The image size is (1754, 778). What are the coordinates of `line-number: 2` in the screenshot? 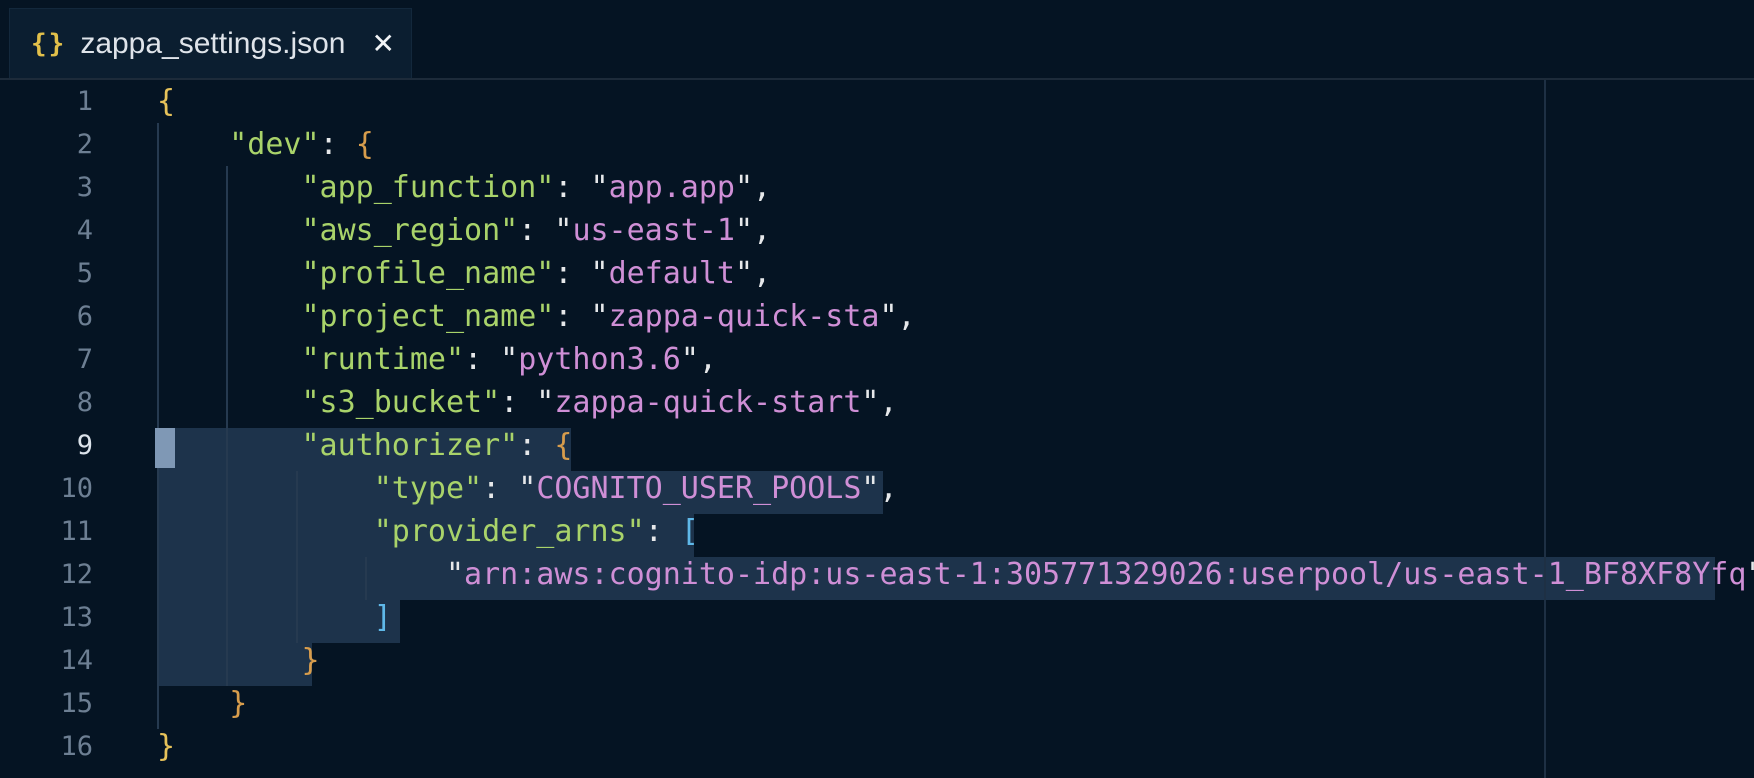 It's located at (84, 144).